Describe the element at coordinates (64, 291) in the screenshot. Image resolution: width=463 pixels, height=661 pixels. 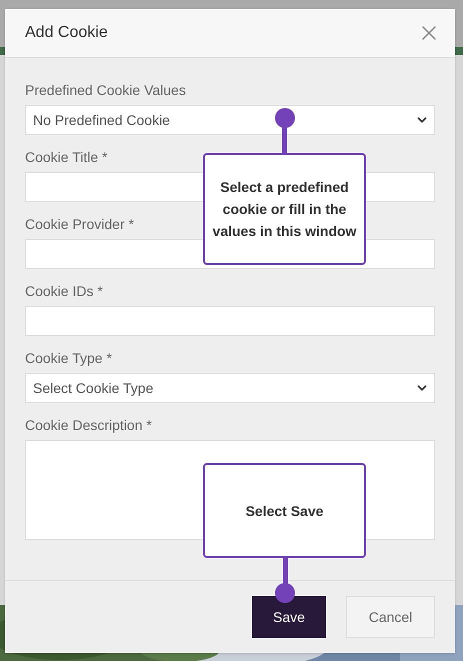
I see `field-label: Cookie IDs *` at that location.